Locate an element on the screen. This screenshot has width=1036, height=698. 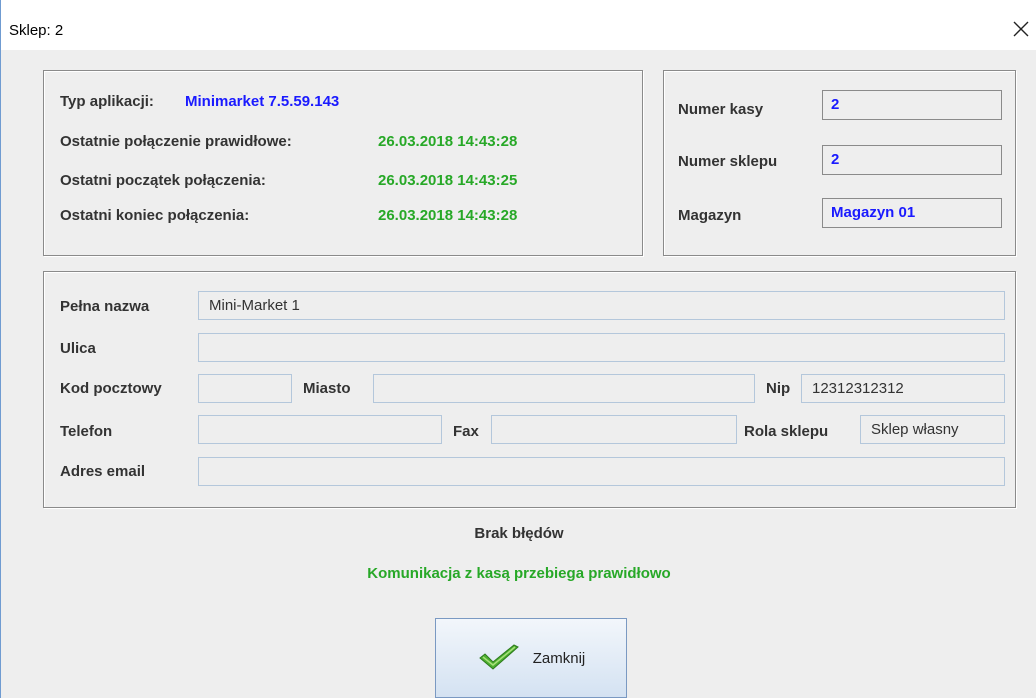
window-title: Sklep: 2 is located at coordinates (36, 30).